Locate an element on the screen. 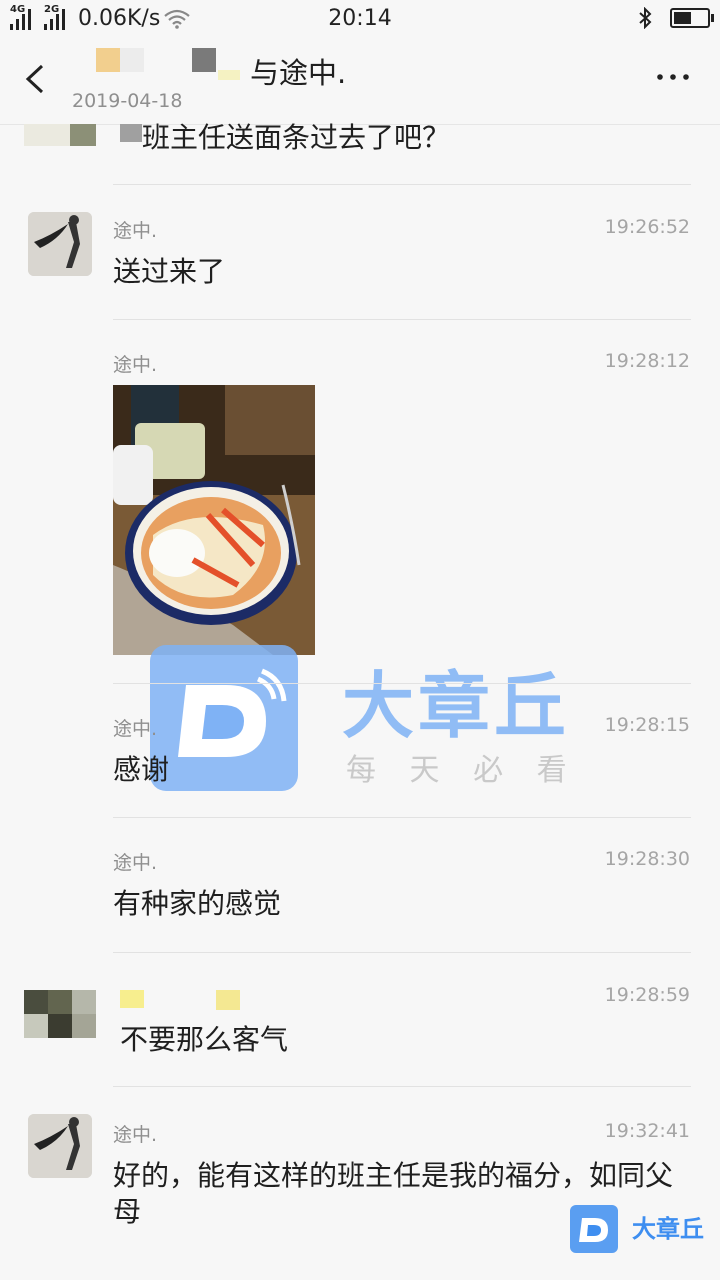 Image resolution: width=720 pixels, height=1280 pixels. message-time: 19:28:59 is located at coordinates (647, 995).